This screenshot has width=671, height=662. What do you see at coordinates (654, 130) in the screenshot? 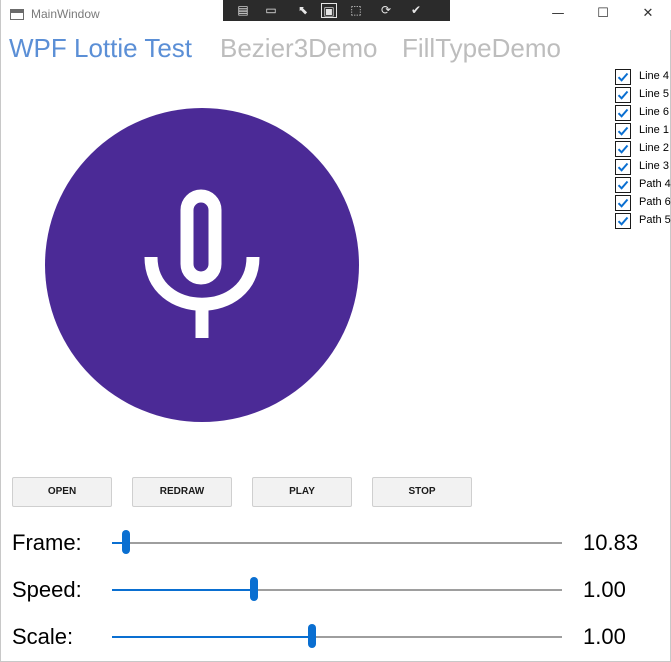
I see `layer-label: Line 1` at bounding box center [654, 130].